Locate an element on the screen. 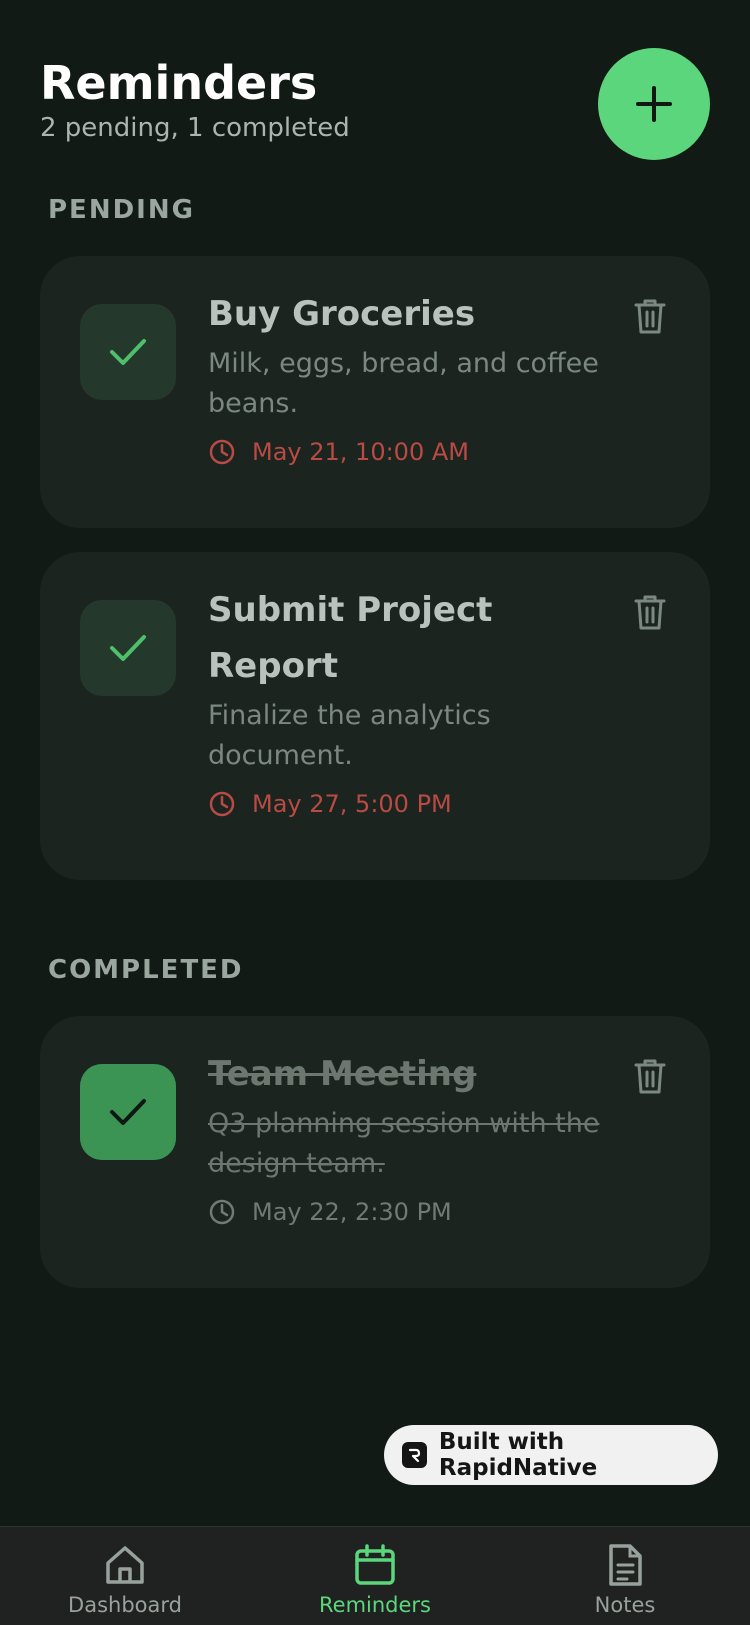 The width and height of the screenshot is (750, 1625). reminder-description: Finalize the analytics document. is located at coordinates (349, 735).